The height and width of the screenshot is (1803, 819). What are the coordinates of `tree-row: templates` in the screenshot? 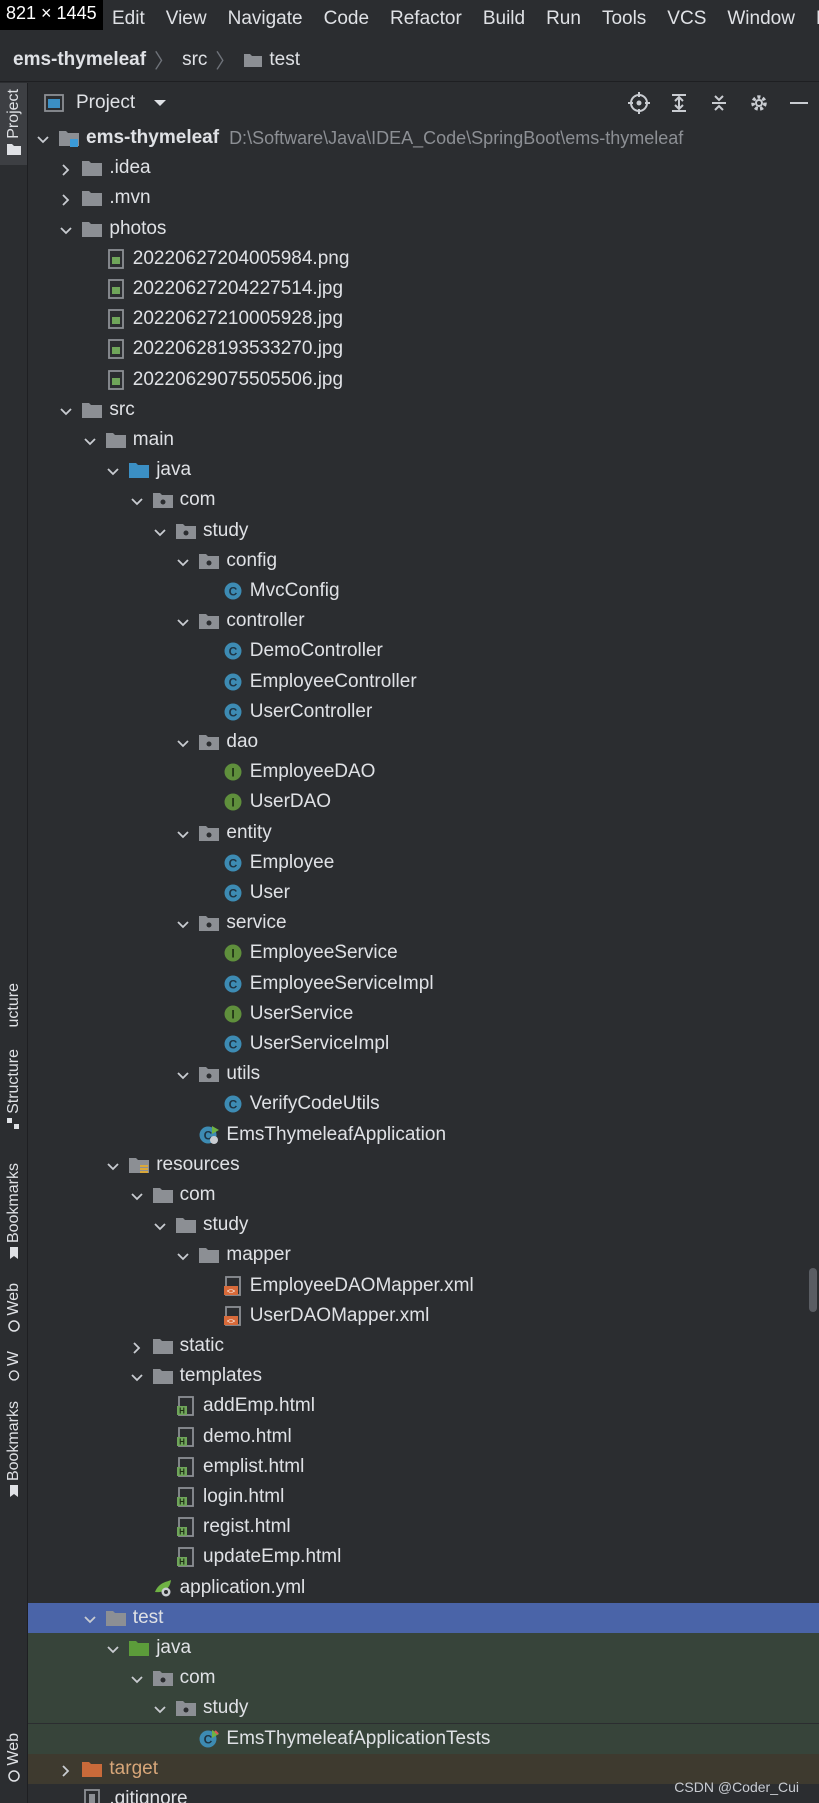 It's located at (423, 1376).